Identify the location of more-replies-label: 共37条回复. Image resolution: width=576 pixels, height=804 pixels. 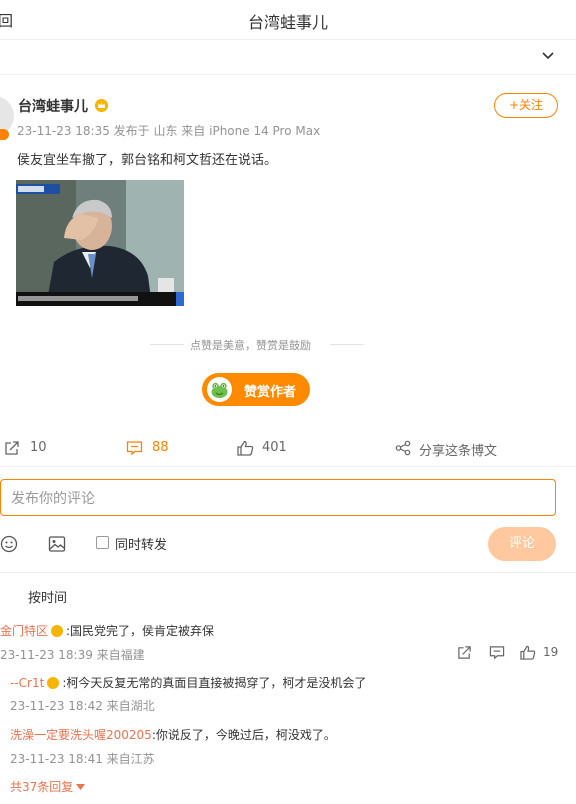
(42, 787).